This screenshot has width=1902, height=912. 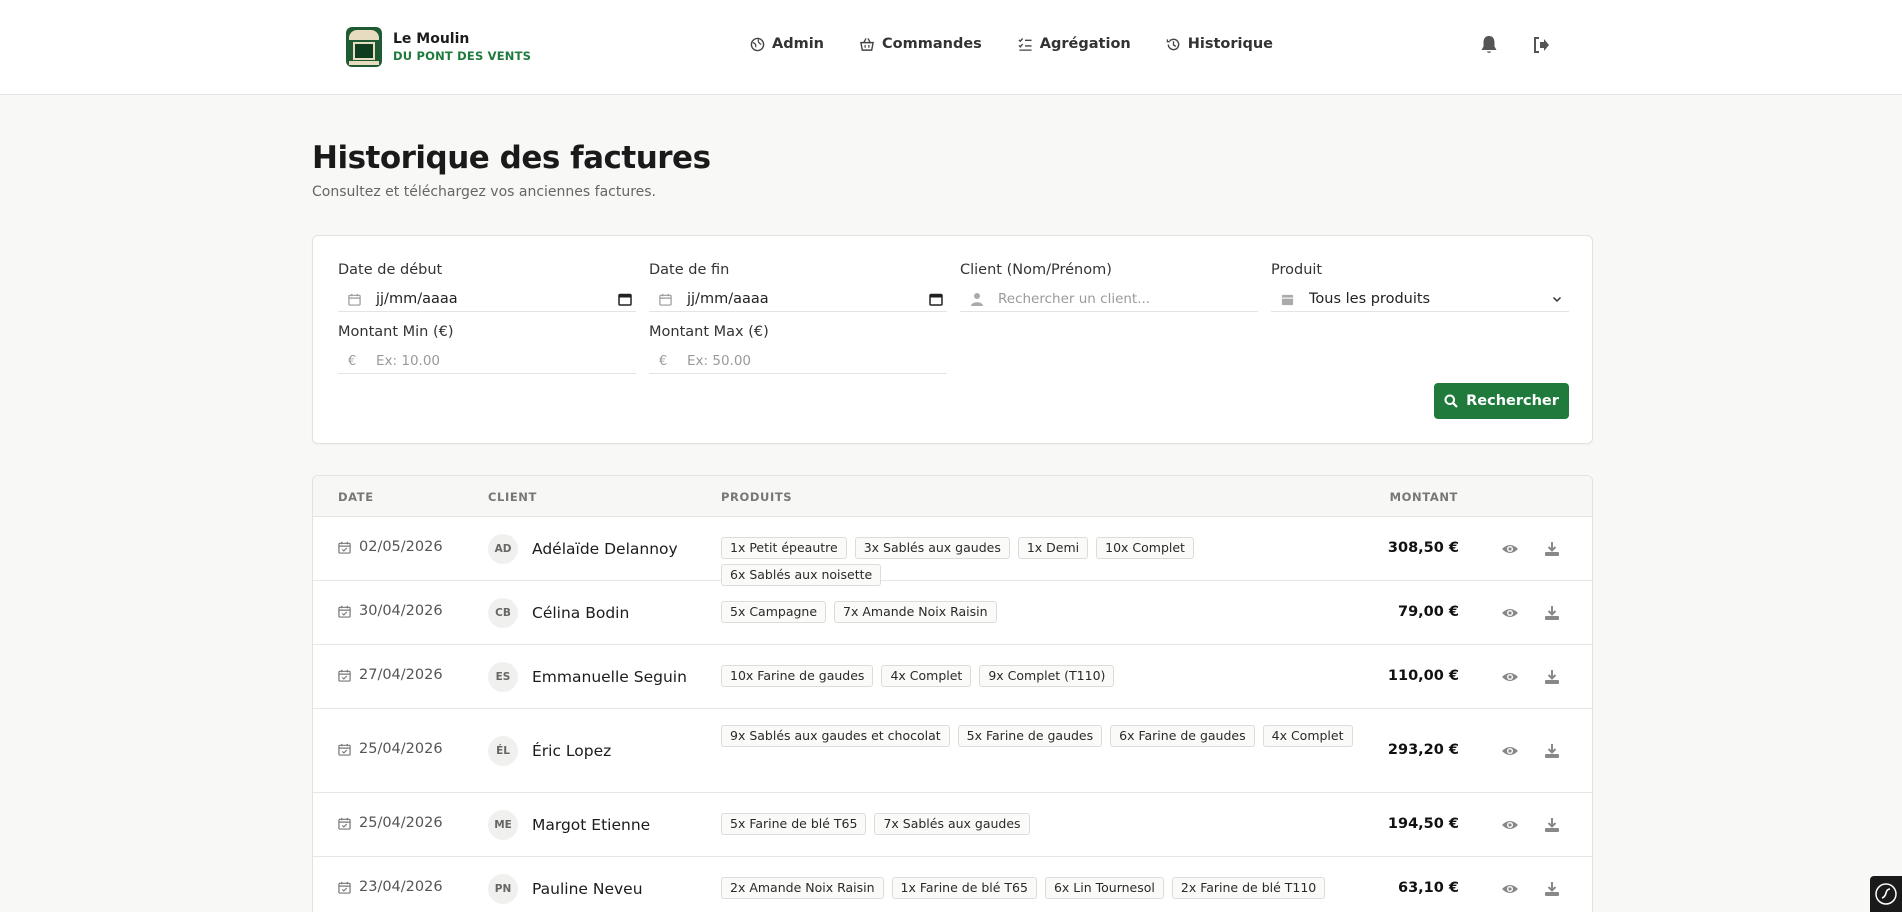 I want to click on avatar: ES, so click(x=503, y=677).